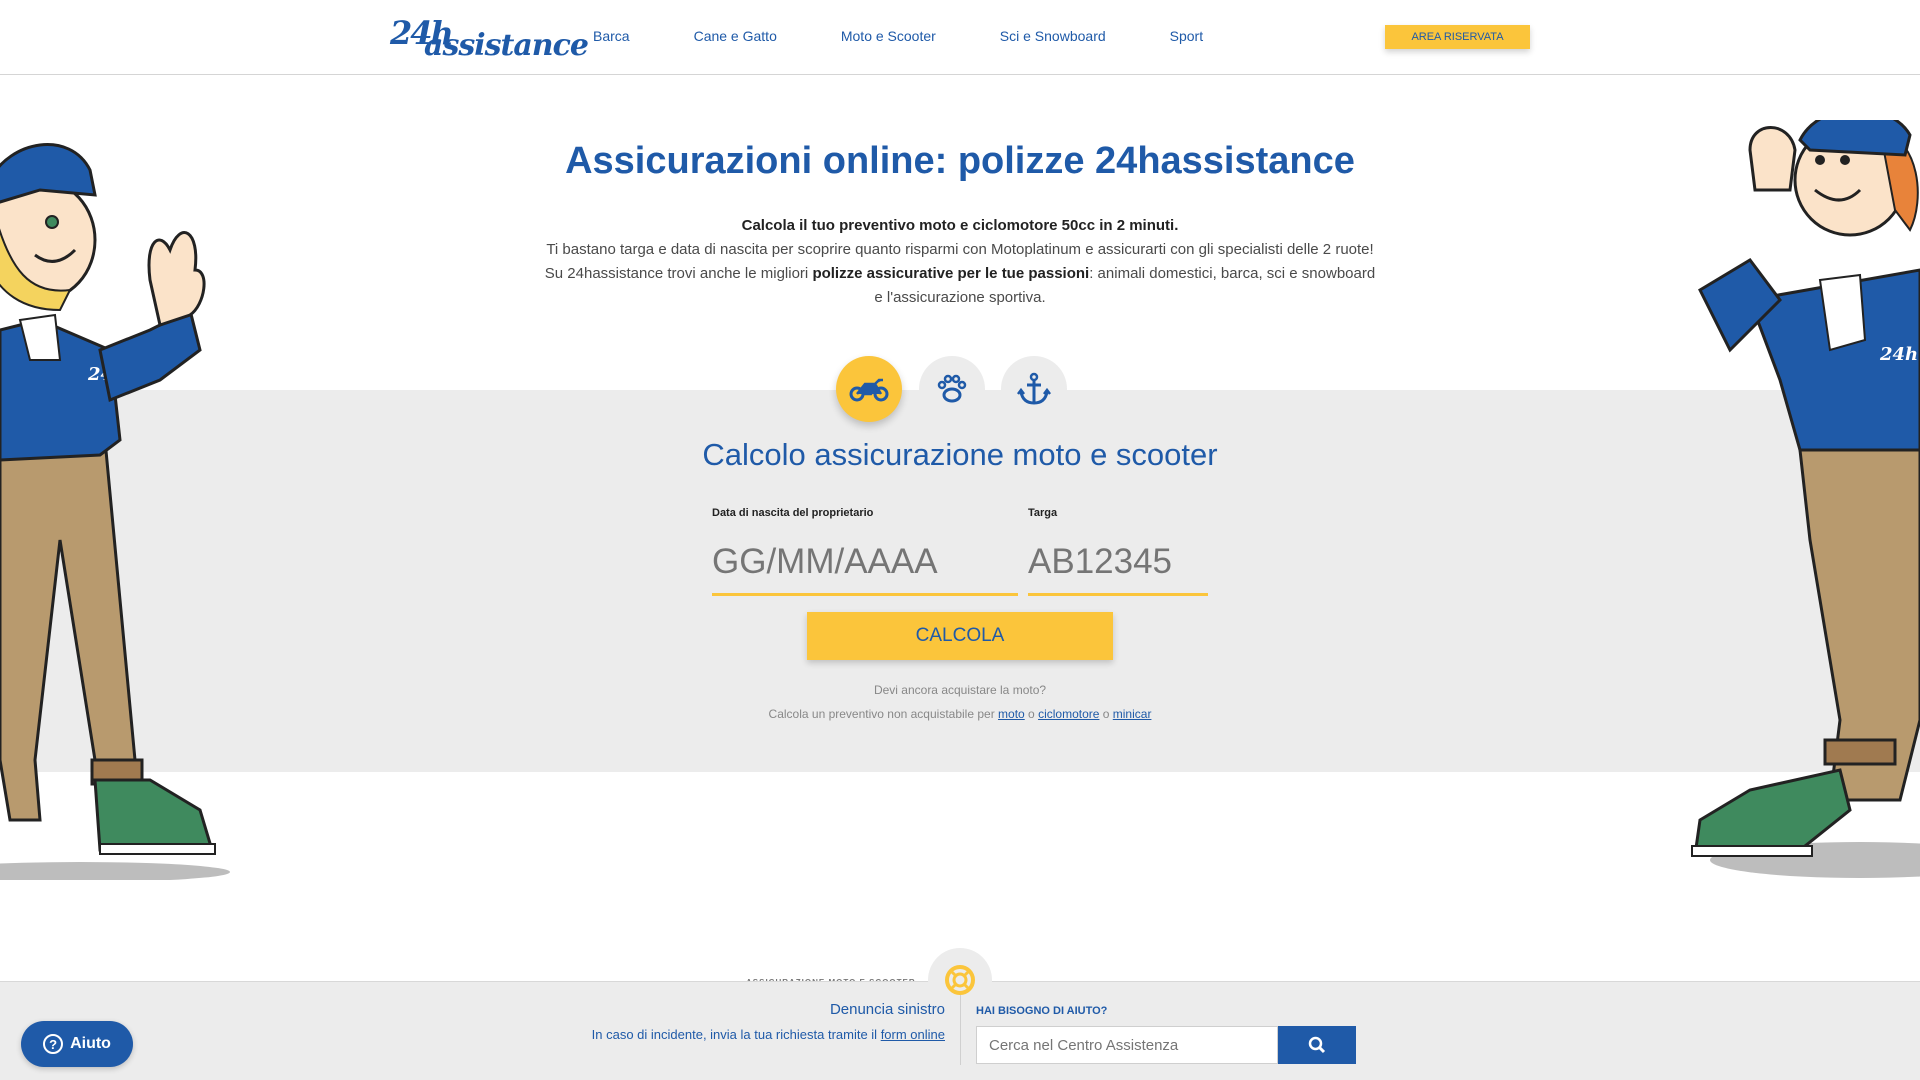 Image resolution: width=1920 pixels, height=1080 pixels. I want to click on help-search-input, so click(1127, 1045).